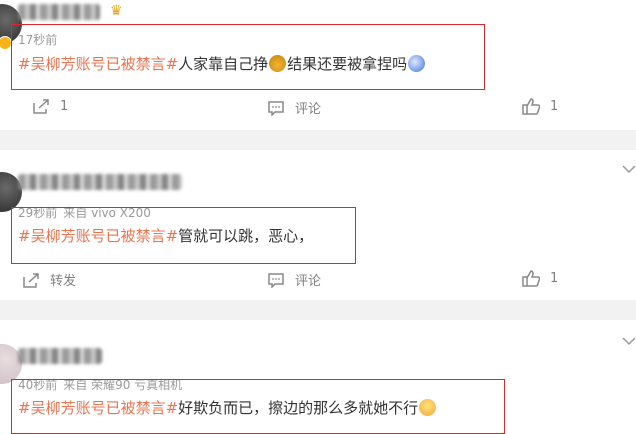  Describe the element at coordinates (417, 63) in the screenshot. I see `sly-face-icon` at that location.